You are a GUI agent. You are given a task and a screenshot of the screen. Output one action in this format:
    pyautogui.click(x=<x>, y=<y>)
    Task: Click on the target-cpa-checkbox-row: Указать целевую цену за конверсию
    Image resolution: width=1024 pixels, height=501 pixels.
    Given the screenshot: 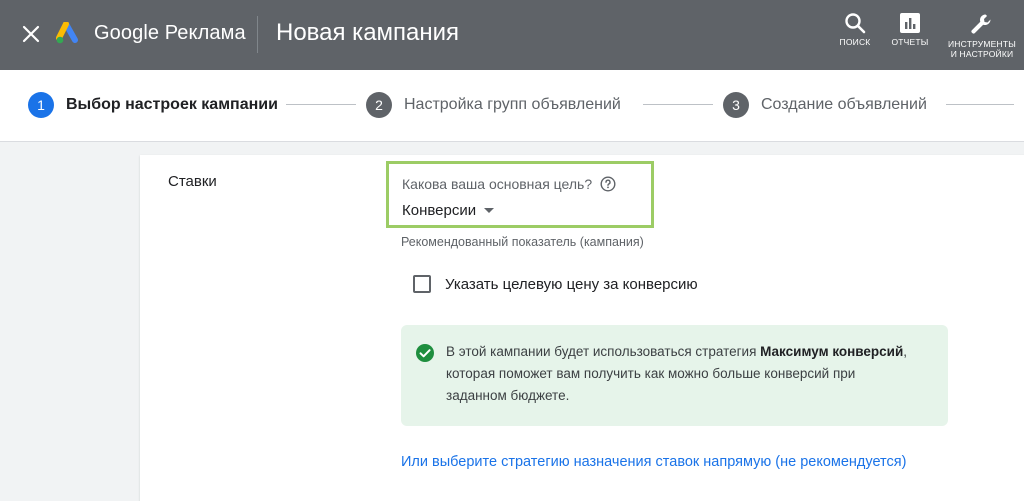 What is the action you would take?
    pyautogui.click(x=555, y=284)
    